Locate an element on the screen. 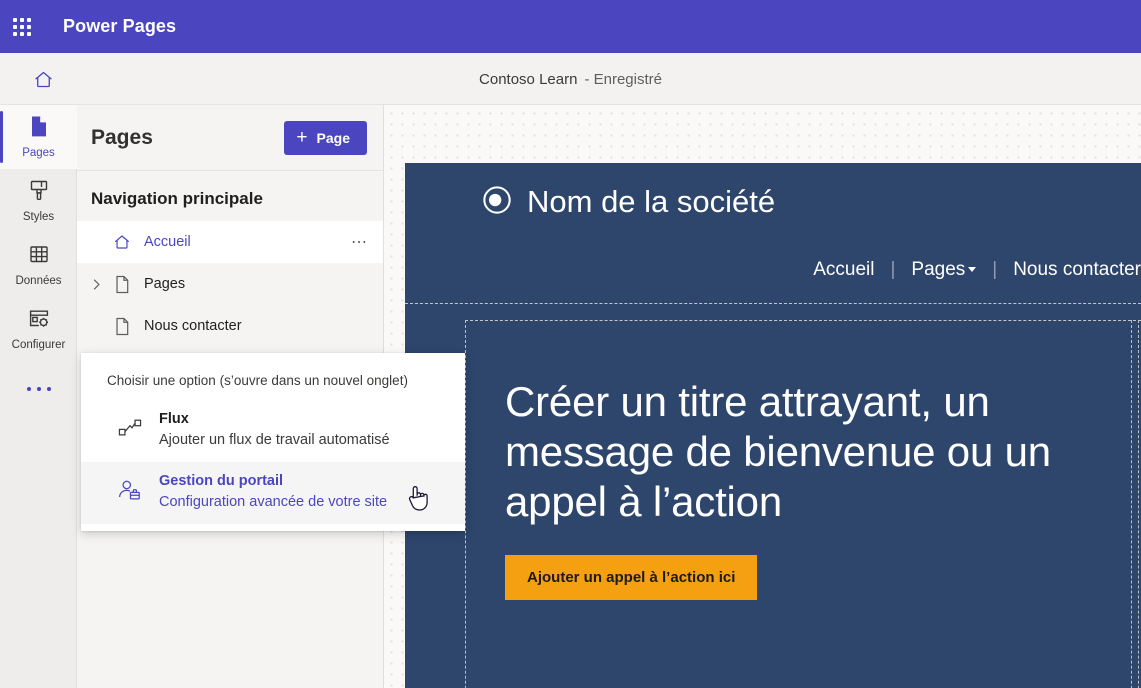 This screenshot has height=688, width=1141. left-rail: Pages Styles Données Configurer is located at coordinates (38, 396).